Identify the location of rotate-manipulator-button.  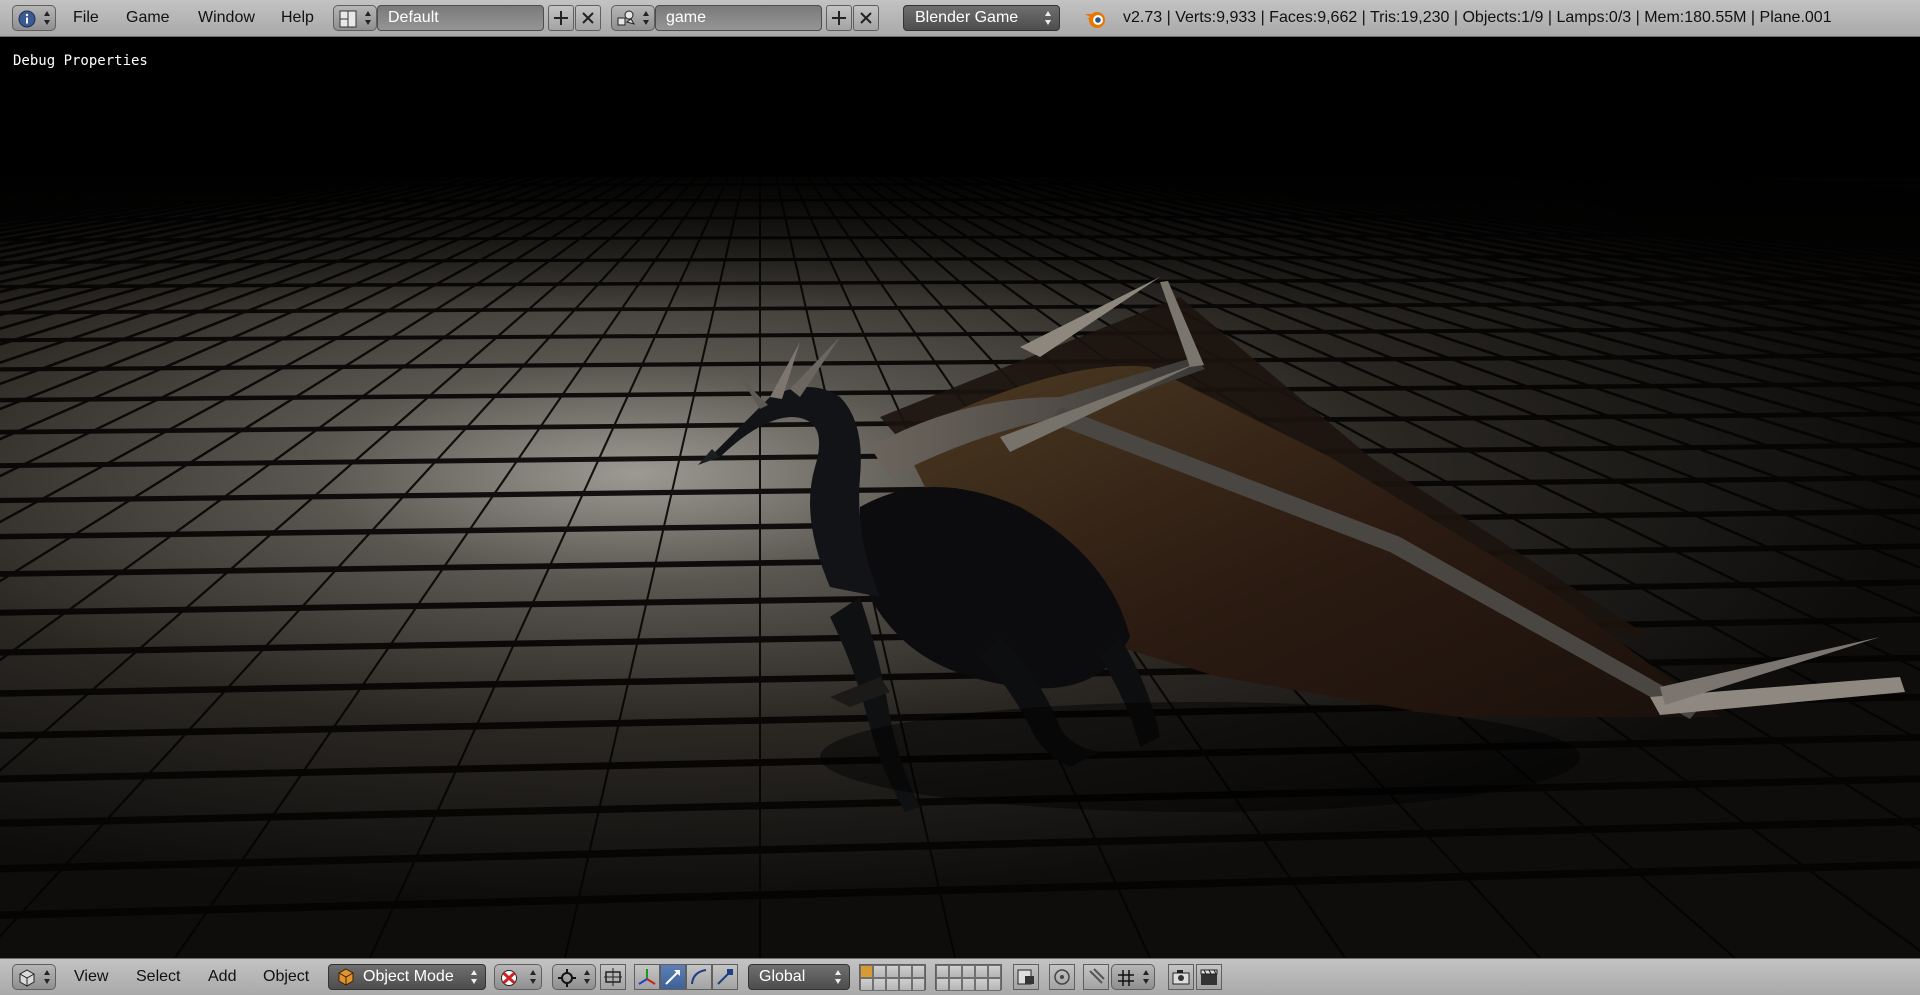
(699, 977).